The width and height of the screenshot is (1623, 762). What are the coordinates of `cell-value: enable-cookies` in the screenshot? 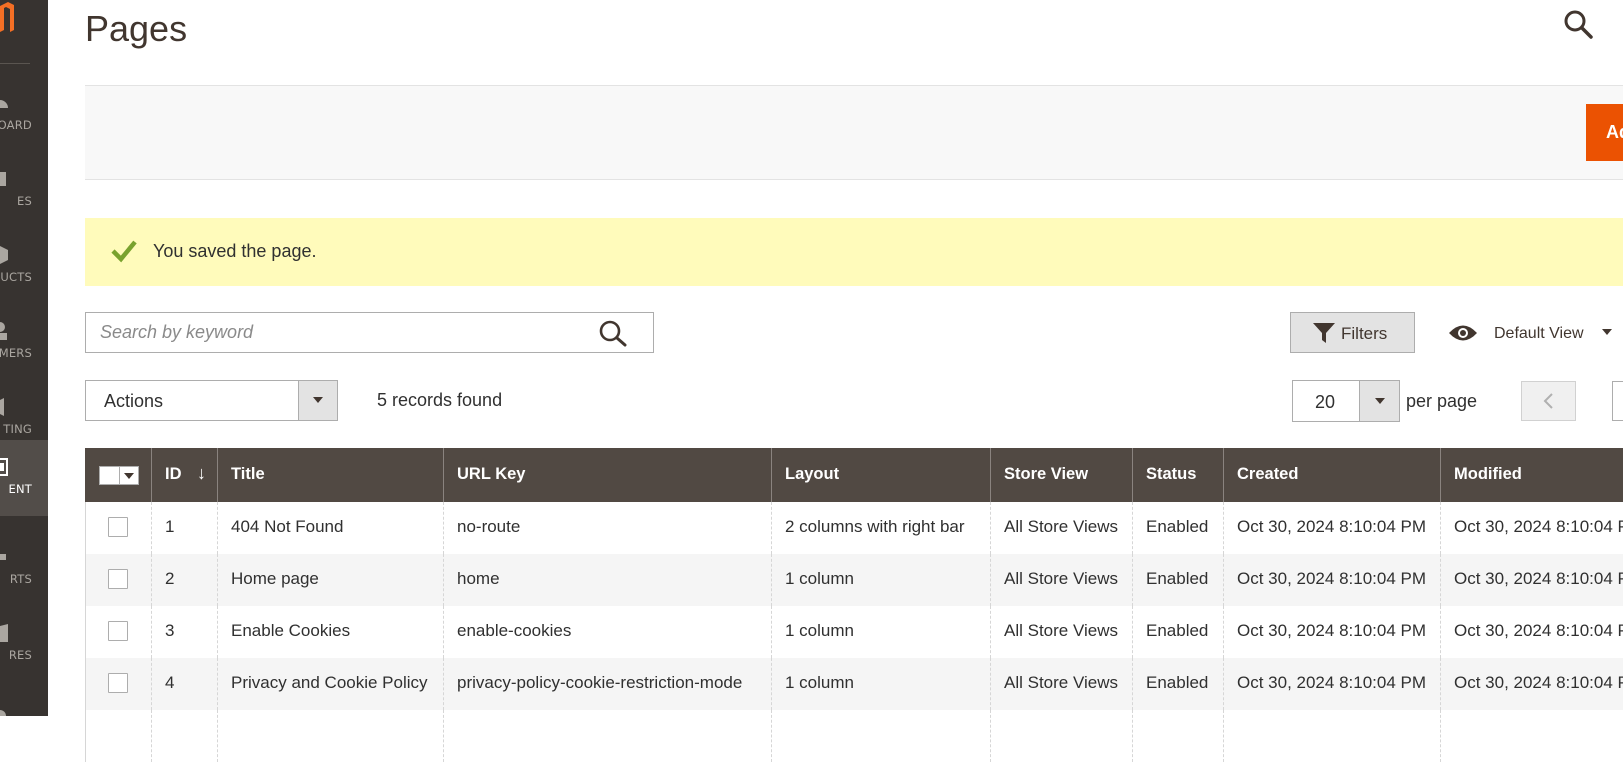 It's located at (514, 630).